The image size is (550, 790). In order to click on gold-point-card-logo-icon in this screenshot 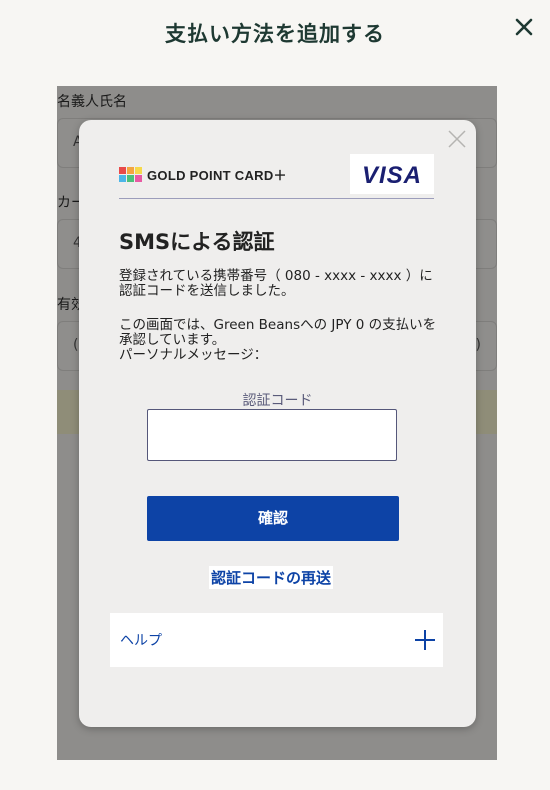, I will do `click(130, 174)`.